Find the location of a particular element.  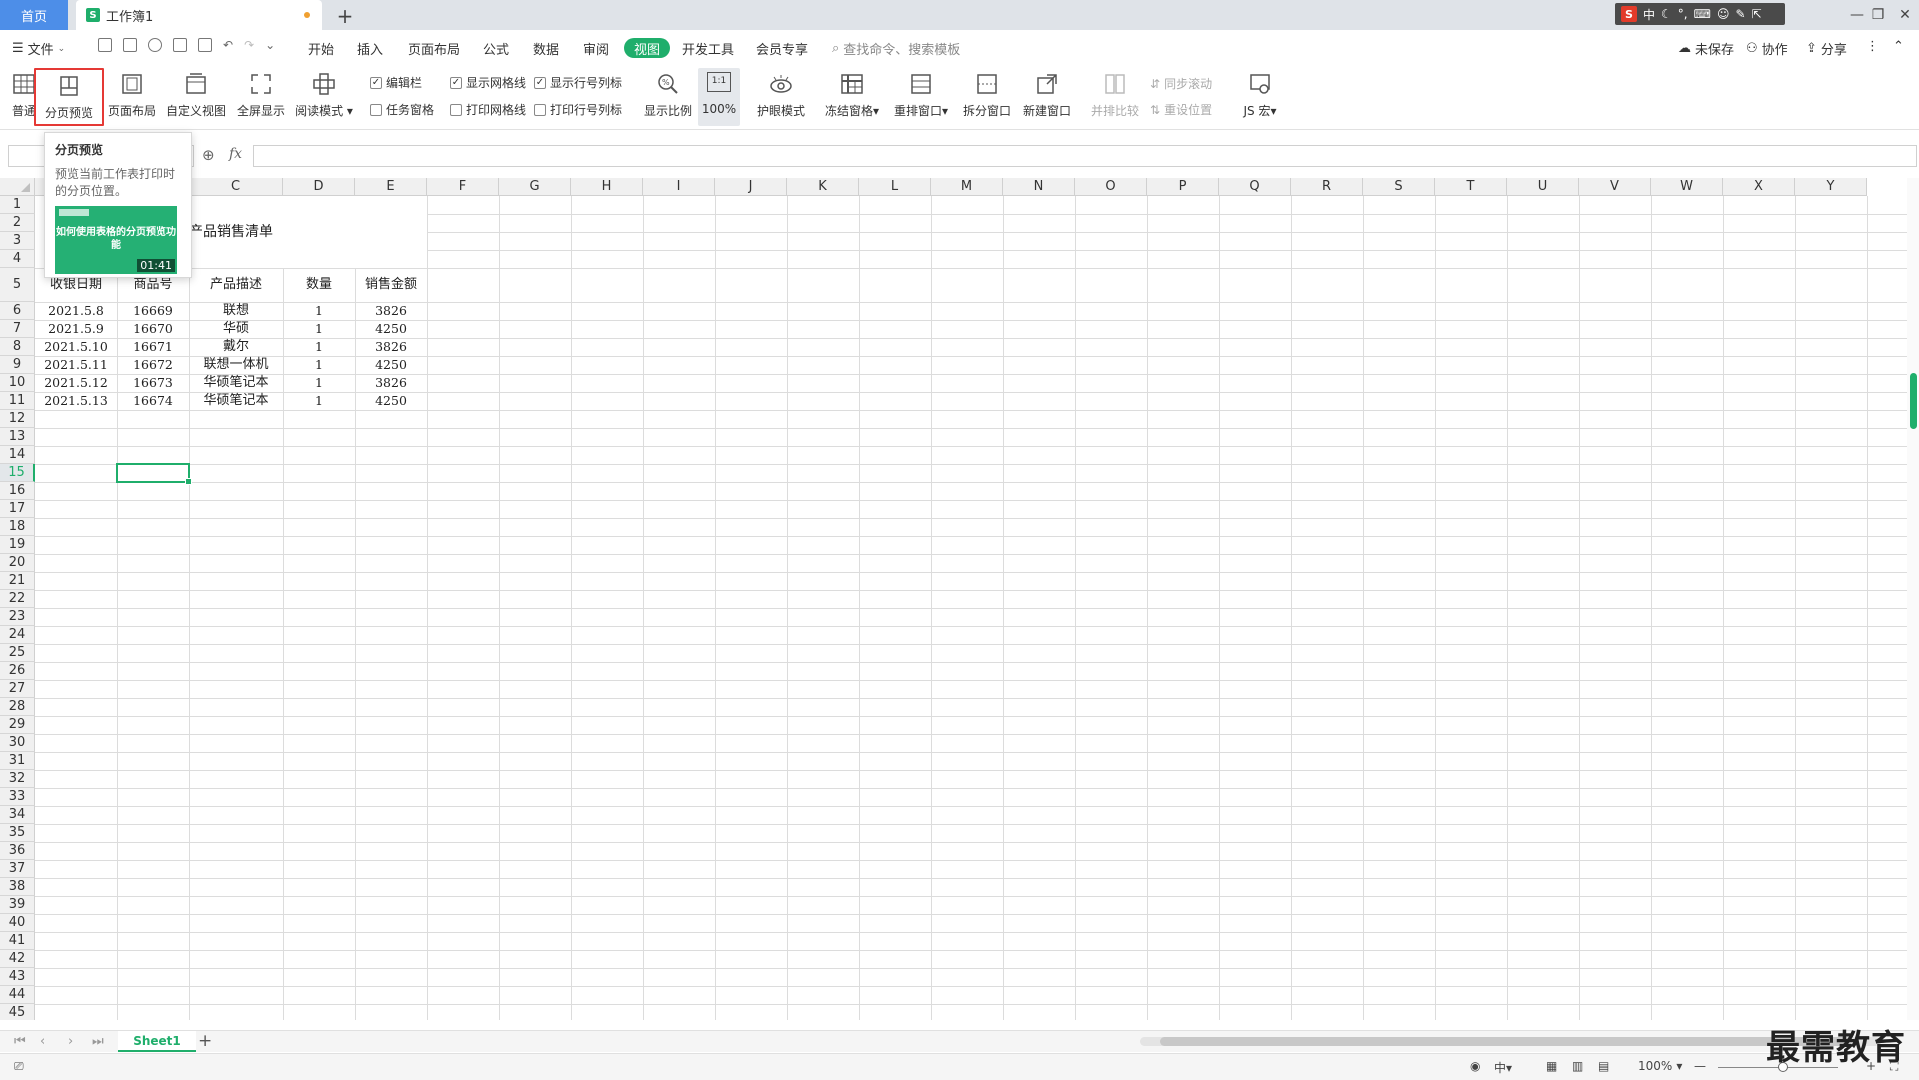

first-sheet-icon: ⏮ is located at coordinates (20, 1041).